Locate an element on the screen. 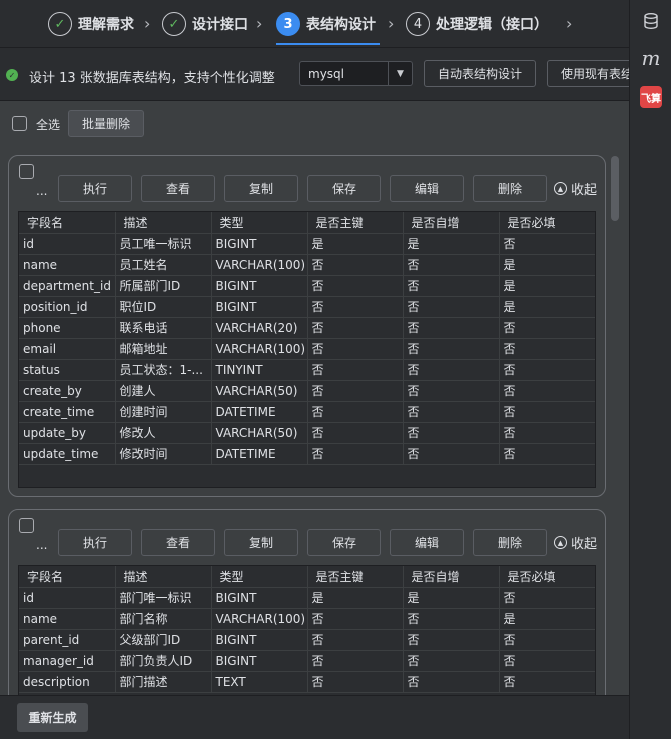 The width and height of the screenshot is (671, 739). table-row: update_by 修改人 VARCHAR(50) 否否否 is located at coordinates (307, 433).